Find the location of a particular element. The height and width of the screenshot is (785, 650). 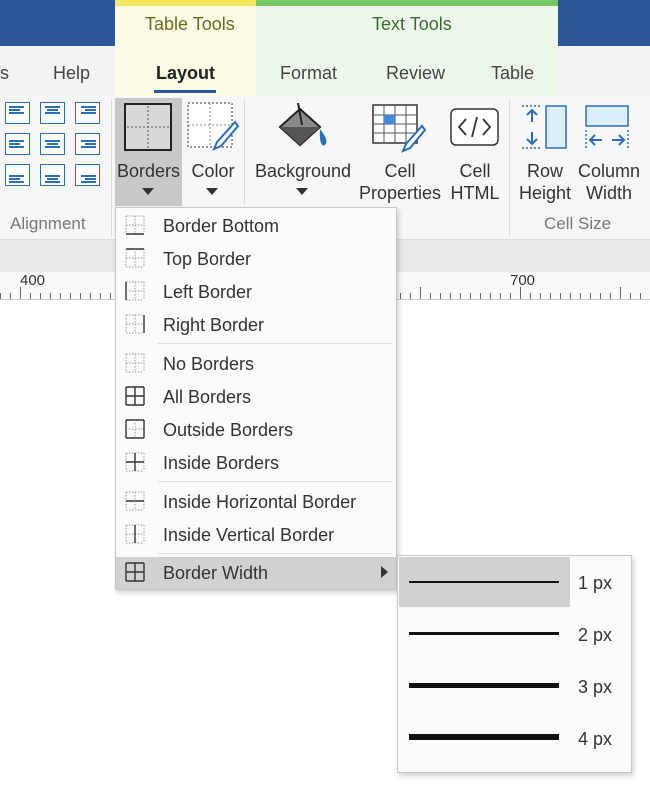

row-height-icon is located at coordinates (545, 129).